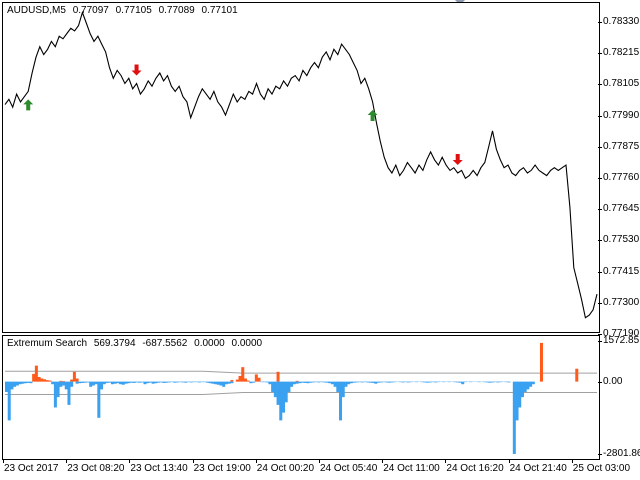 The width and height of the screenshot is (640, 480). I want to click on buy-arrow-icon, so click(28, 105).